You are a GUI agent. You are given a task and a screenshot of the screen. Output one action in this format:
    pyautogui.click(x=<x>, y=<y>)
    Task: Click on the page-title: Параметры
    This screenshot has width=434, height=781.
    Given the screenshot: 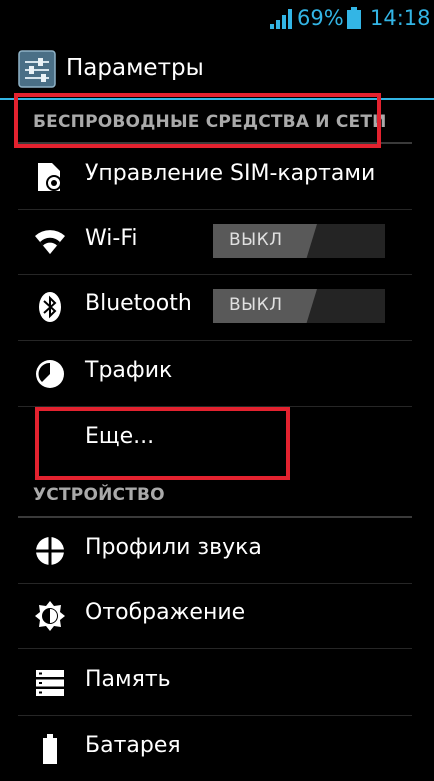 What is the action you would take?
    pyautogui.click(x=135, y=68)
    